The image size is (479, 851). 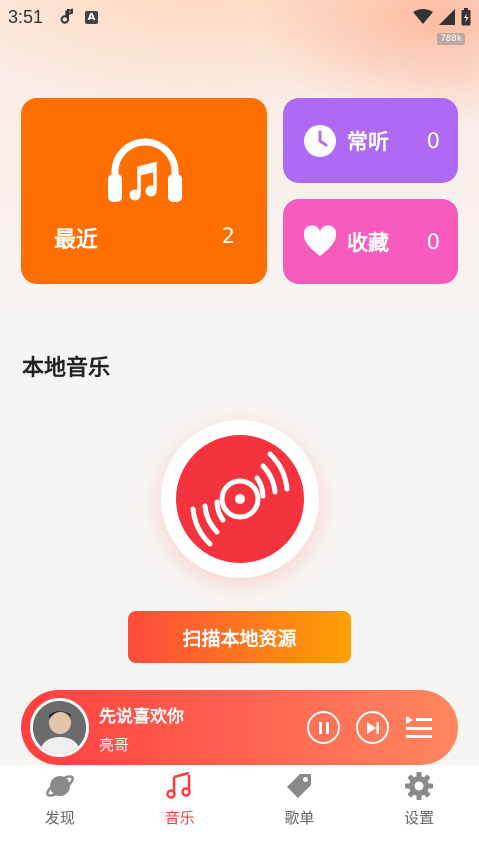 I want to click on wifi-icon, so click(x=423, y=16).